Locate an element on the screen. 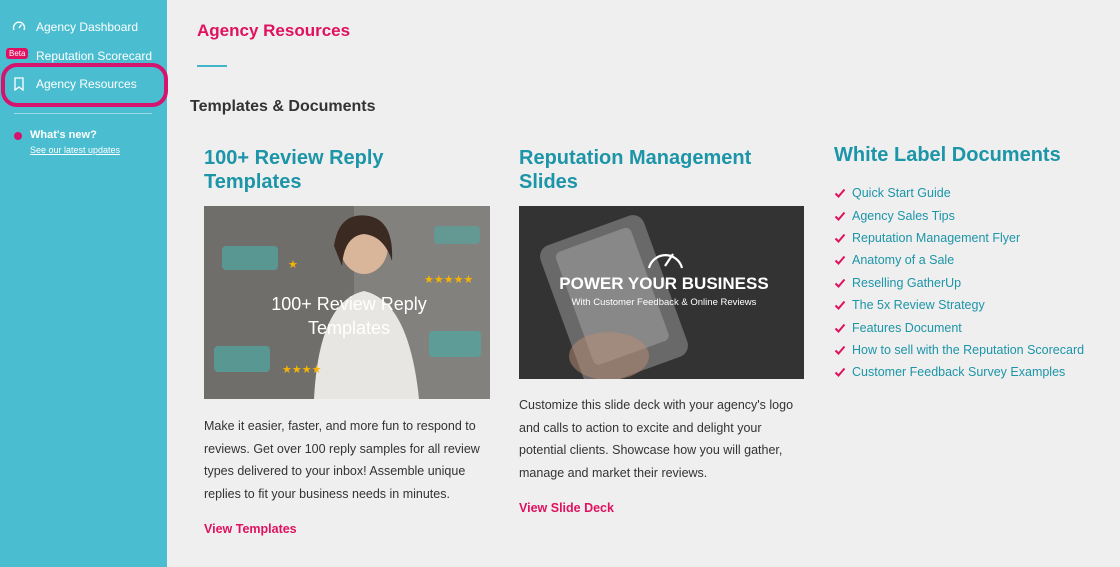  review-templates-image: ★ ★★★★★ ★★★★ 100+ Review Reply Templates is located at coordinates (347, 302).